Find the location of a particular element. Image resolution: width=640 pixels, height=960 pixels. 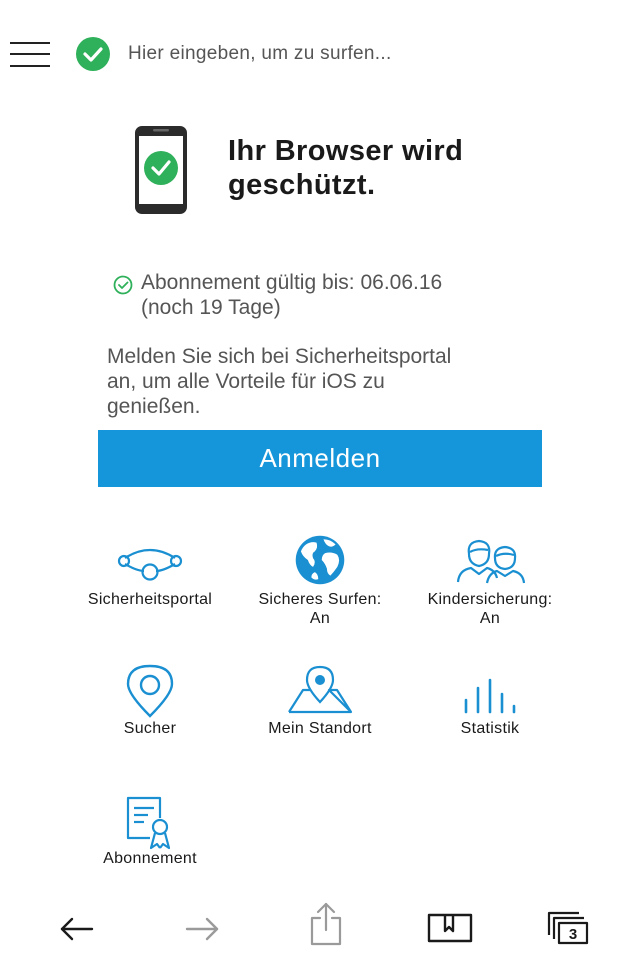

feature-label: Sucher is located at coordinates (150, 728).